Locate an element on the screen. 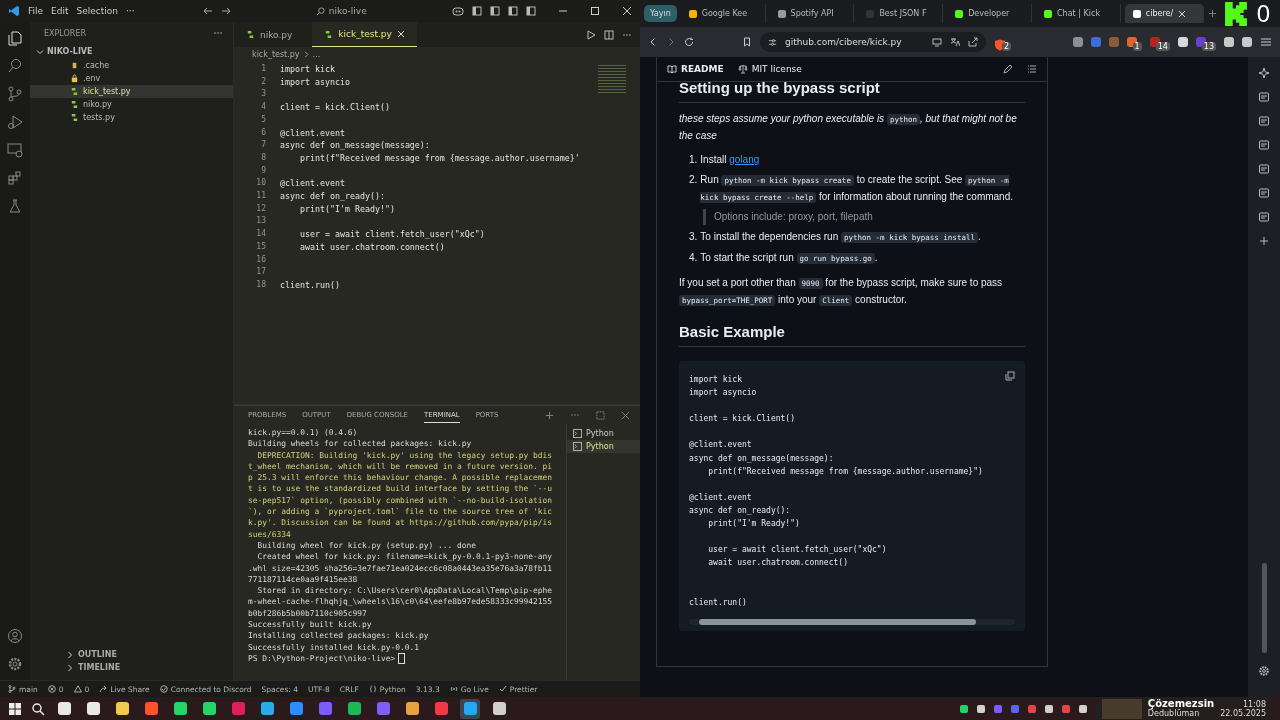  split-editor-icon is located at coordinates (609, 34).